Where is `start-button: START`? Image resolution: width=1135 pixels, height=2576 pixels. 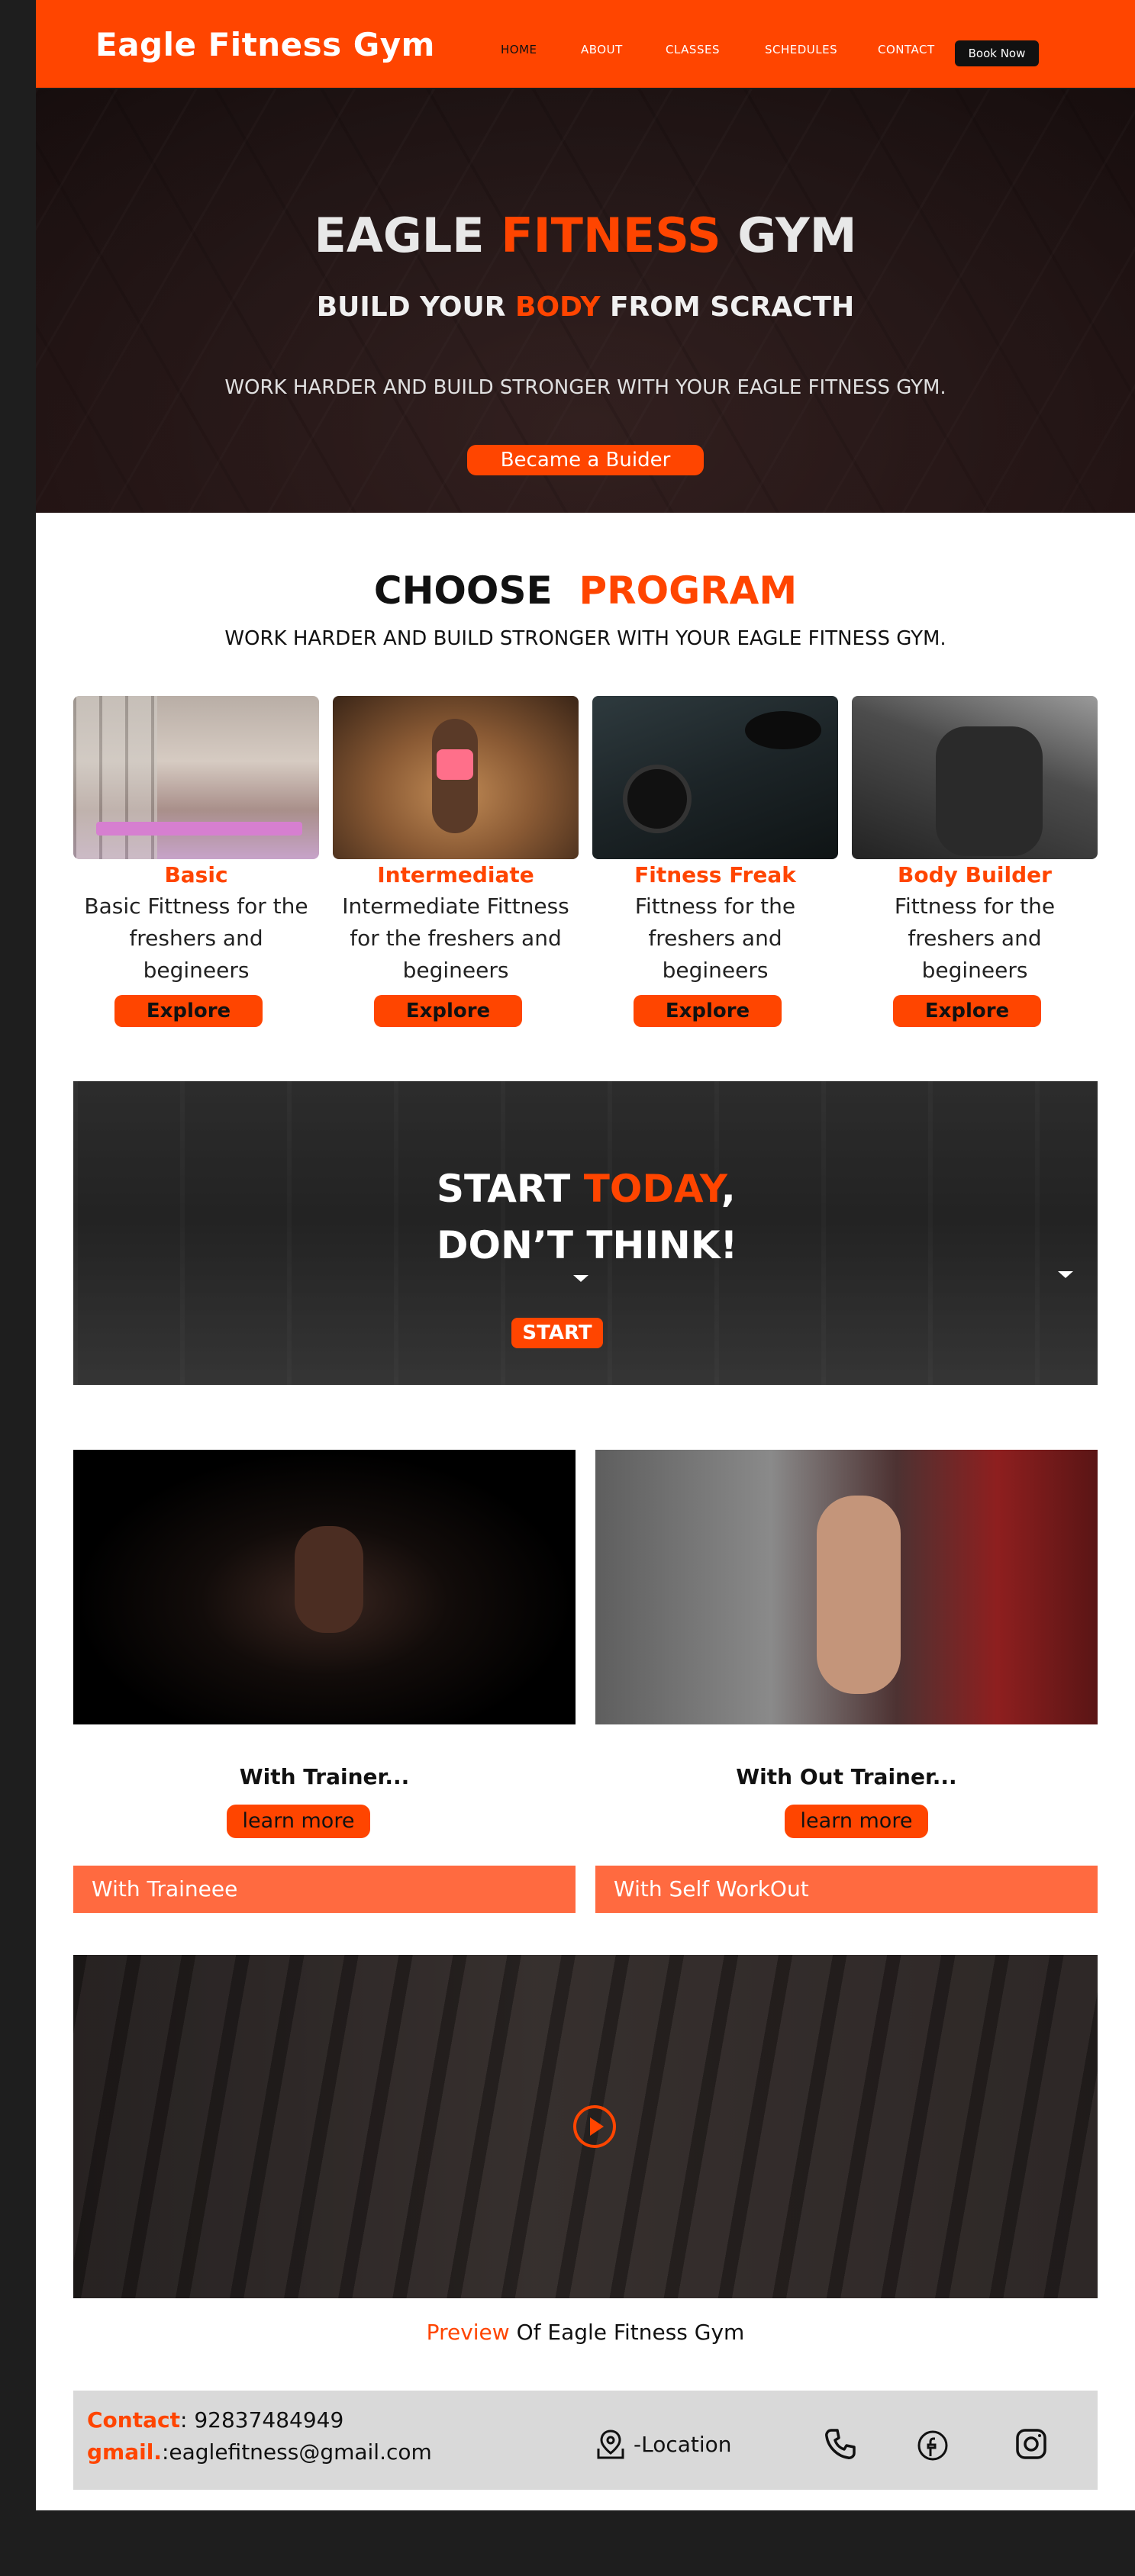
start-button: START is located at coordinates (557, 1333).